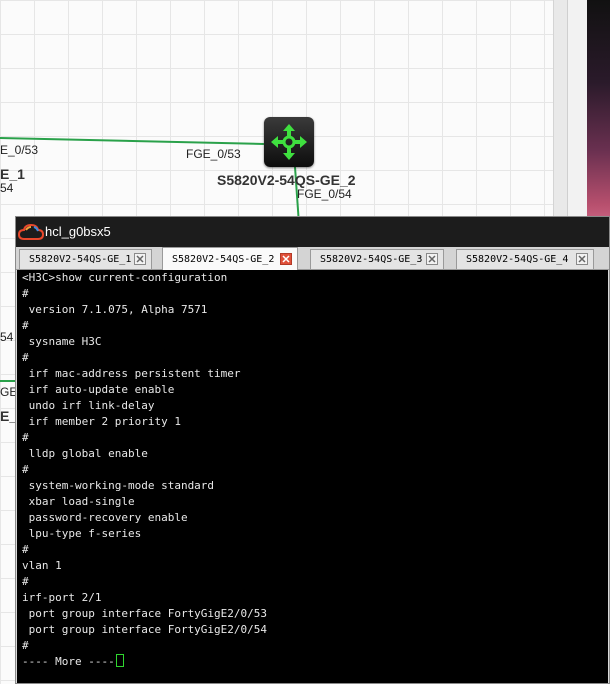 The image size is (610, 684). What do you see at coordinates (7, 337) in the screenshot?
I see `left-port-partial-2: 54` at bounding box center [7, 337].